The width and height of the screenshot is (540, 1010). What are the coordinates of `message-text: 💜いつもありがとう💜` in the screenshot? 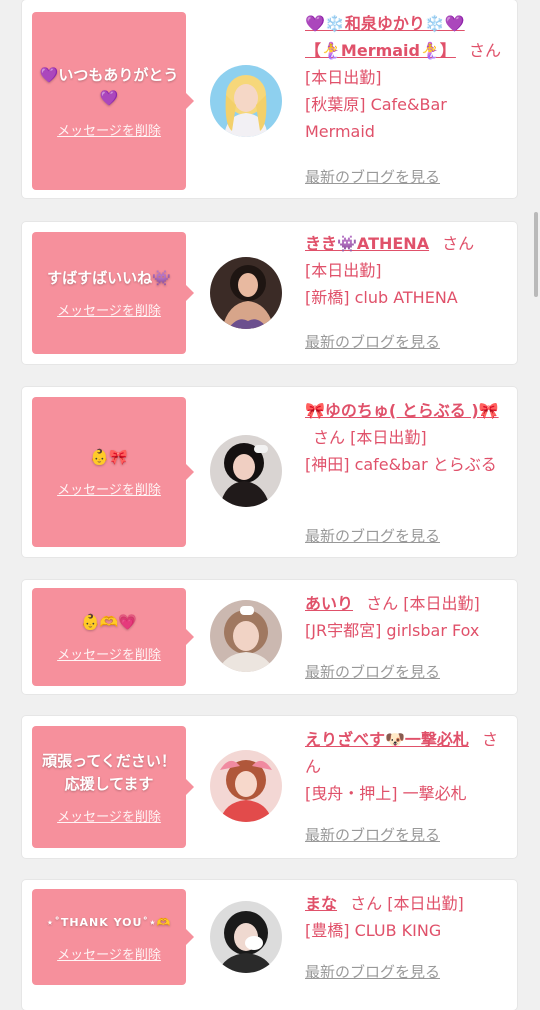 It's located at (109, 86).